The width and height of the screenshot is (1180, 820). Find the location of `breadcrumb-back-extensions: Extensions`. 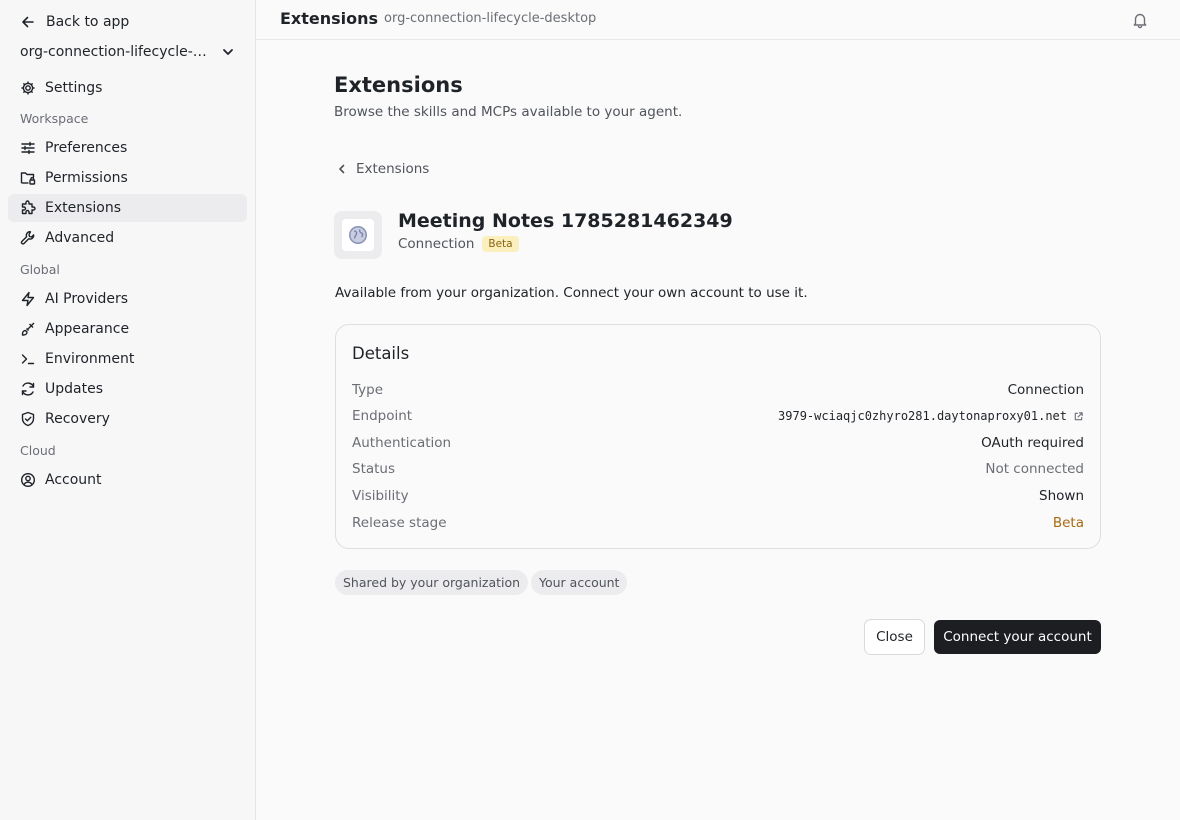

breadcrumb-back-extensions: Extensions is located at coordinates (382, 169).